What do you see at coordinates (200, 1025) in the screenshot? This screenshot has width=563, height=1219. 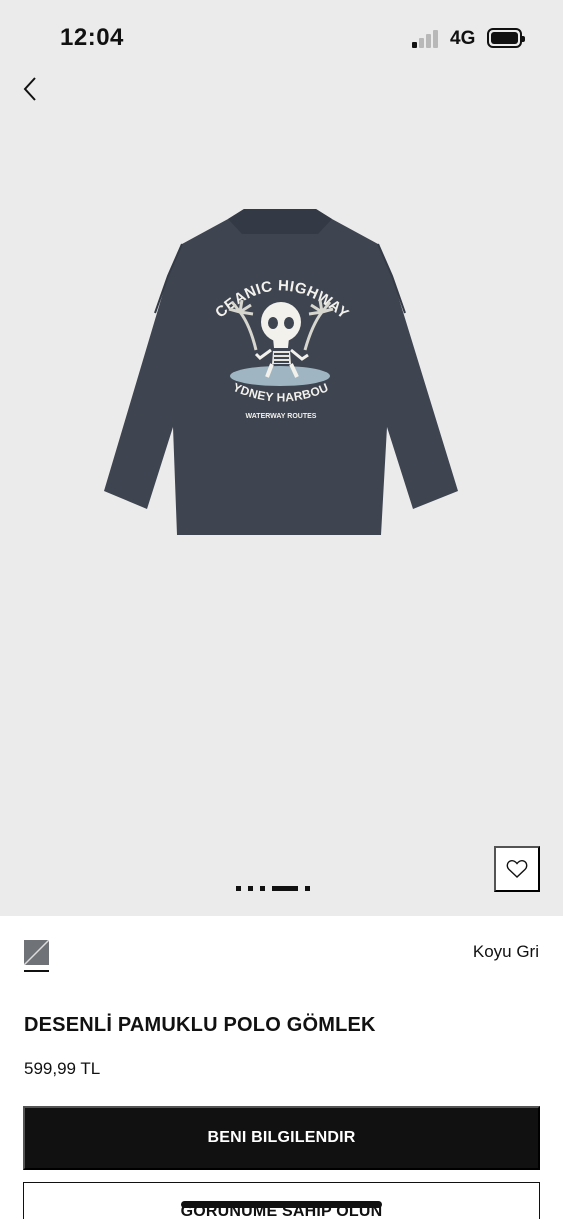 I see `product-title: DESENLİ PAMUKLU POLO GÖMLEK` at bounding box center [200, 1025].